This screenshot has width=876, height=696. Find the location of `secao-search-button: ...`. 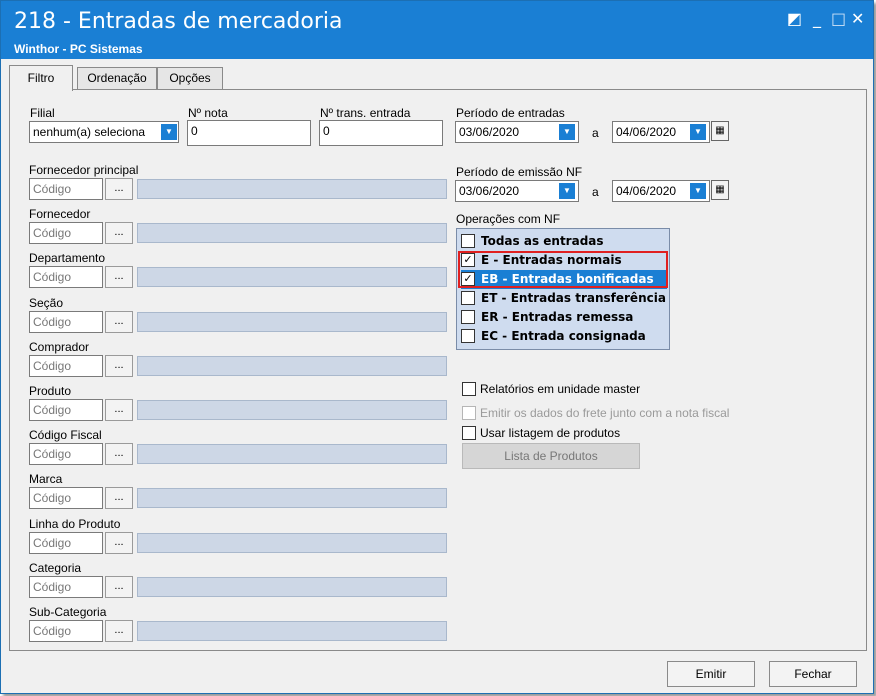

secao-search-button: ... is located at coordinates (119, 322).